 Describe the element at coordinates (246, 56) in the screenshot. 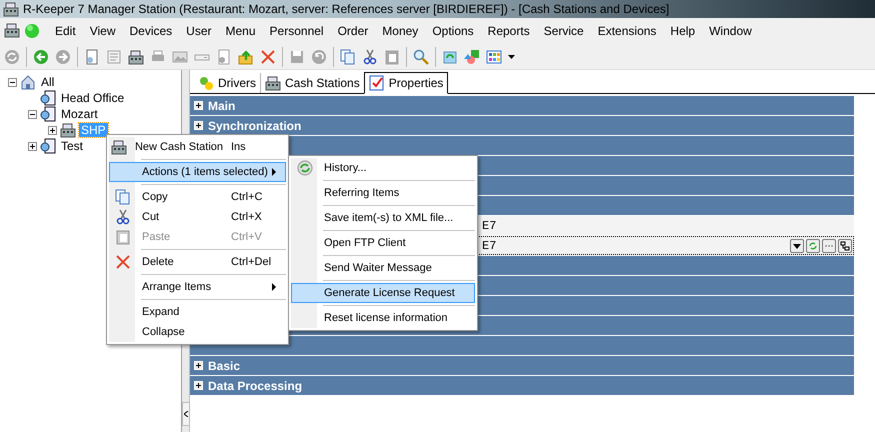

I see `upload-folder-icon` at that location.